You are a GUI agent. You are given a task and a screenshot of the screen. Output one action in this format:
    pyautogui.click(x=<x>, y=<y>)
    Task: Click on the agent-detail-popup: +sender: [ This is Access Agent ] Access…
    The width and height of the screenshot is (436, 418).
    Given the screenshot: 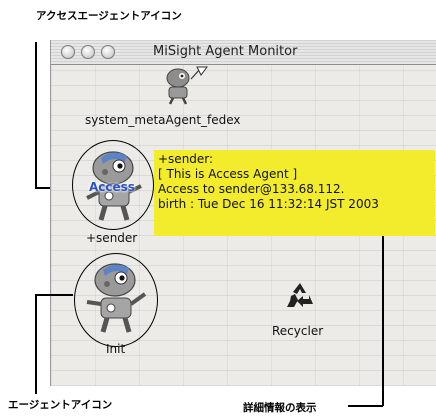 What is the action you would take?
    pyautogui.click(x=294, y=193)
    